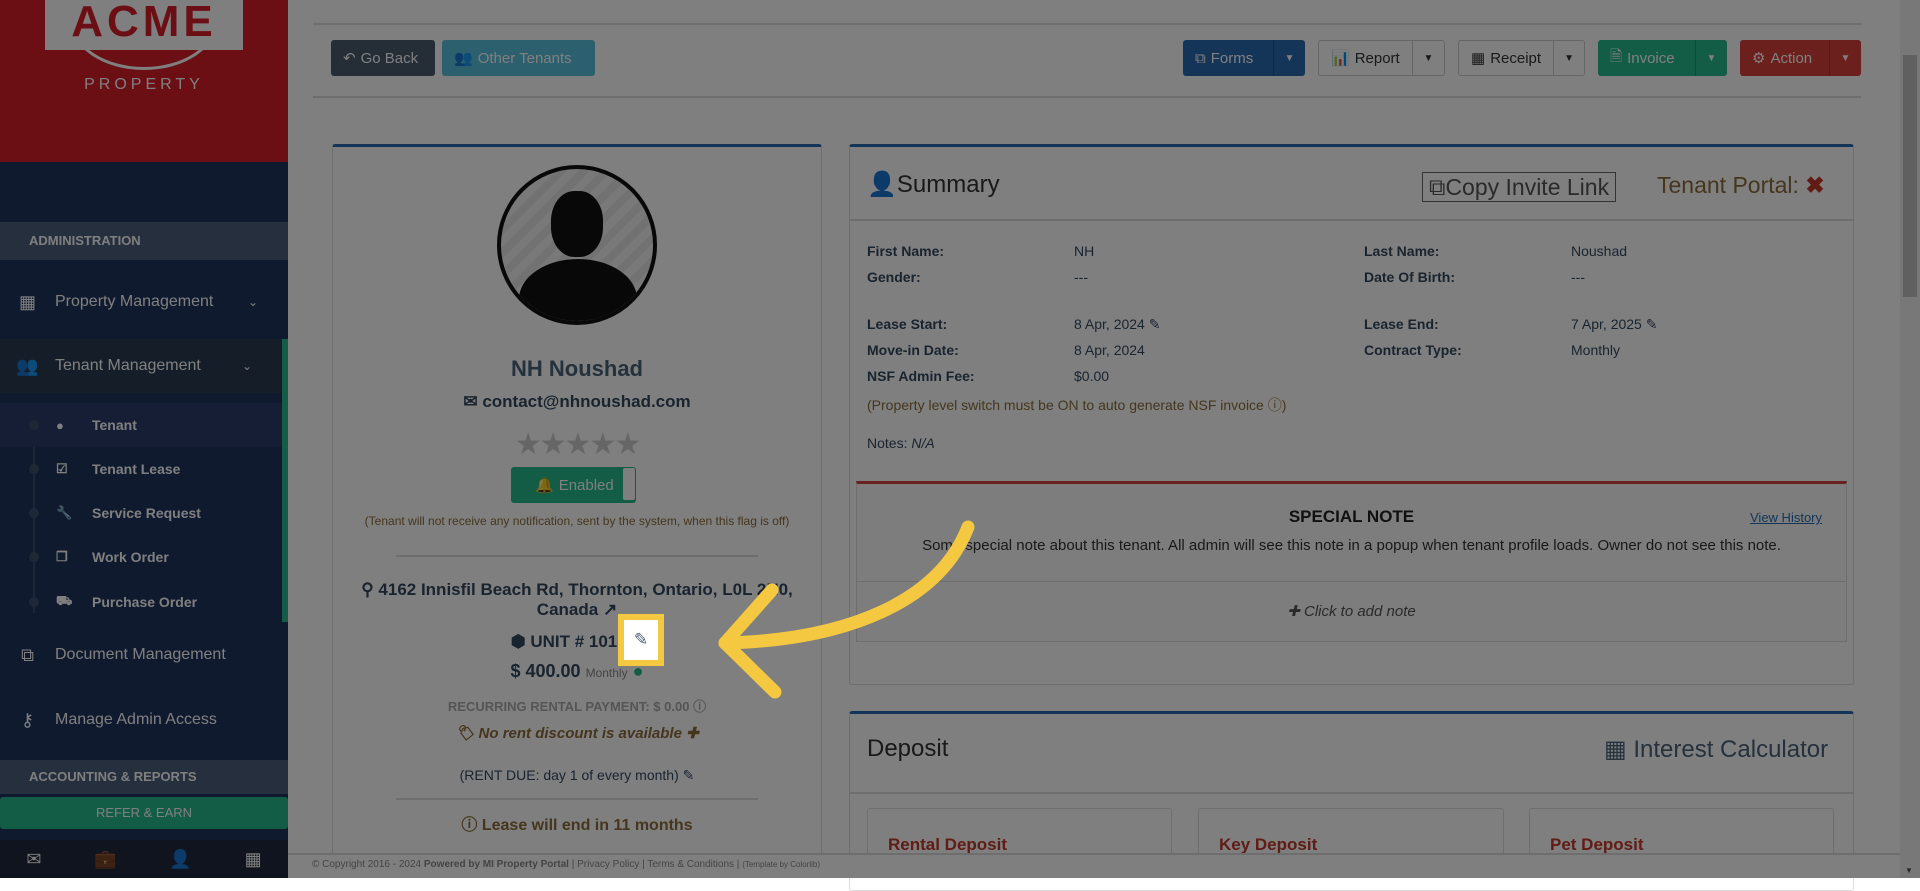 This screenshot has width=1920, height=891. I want to click on pointer-arrow, so click(846, 609).